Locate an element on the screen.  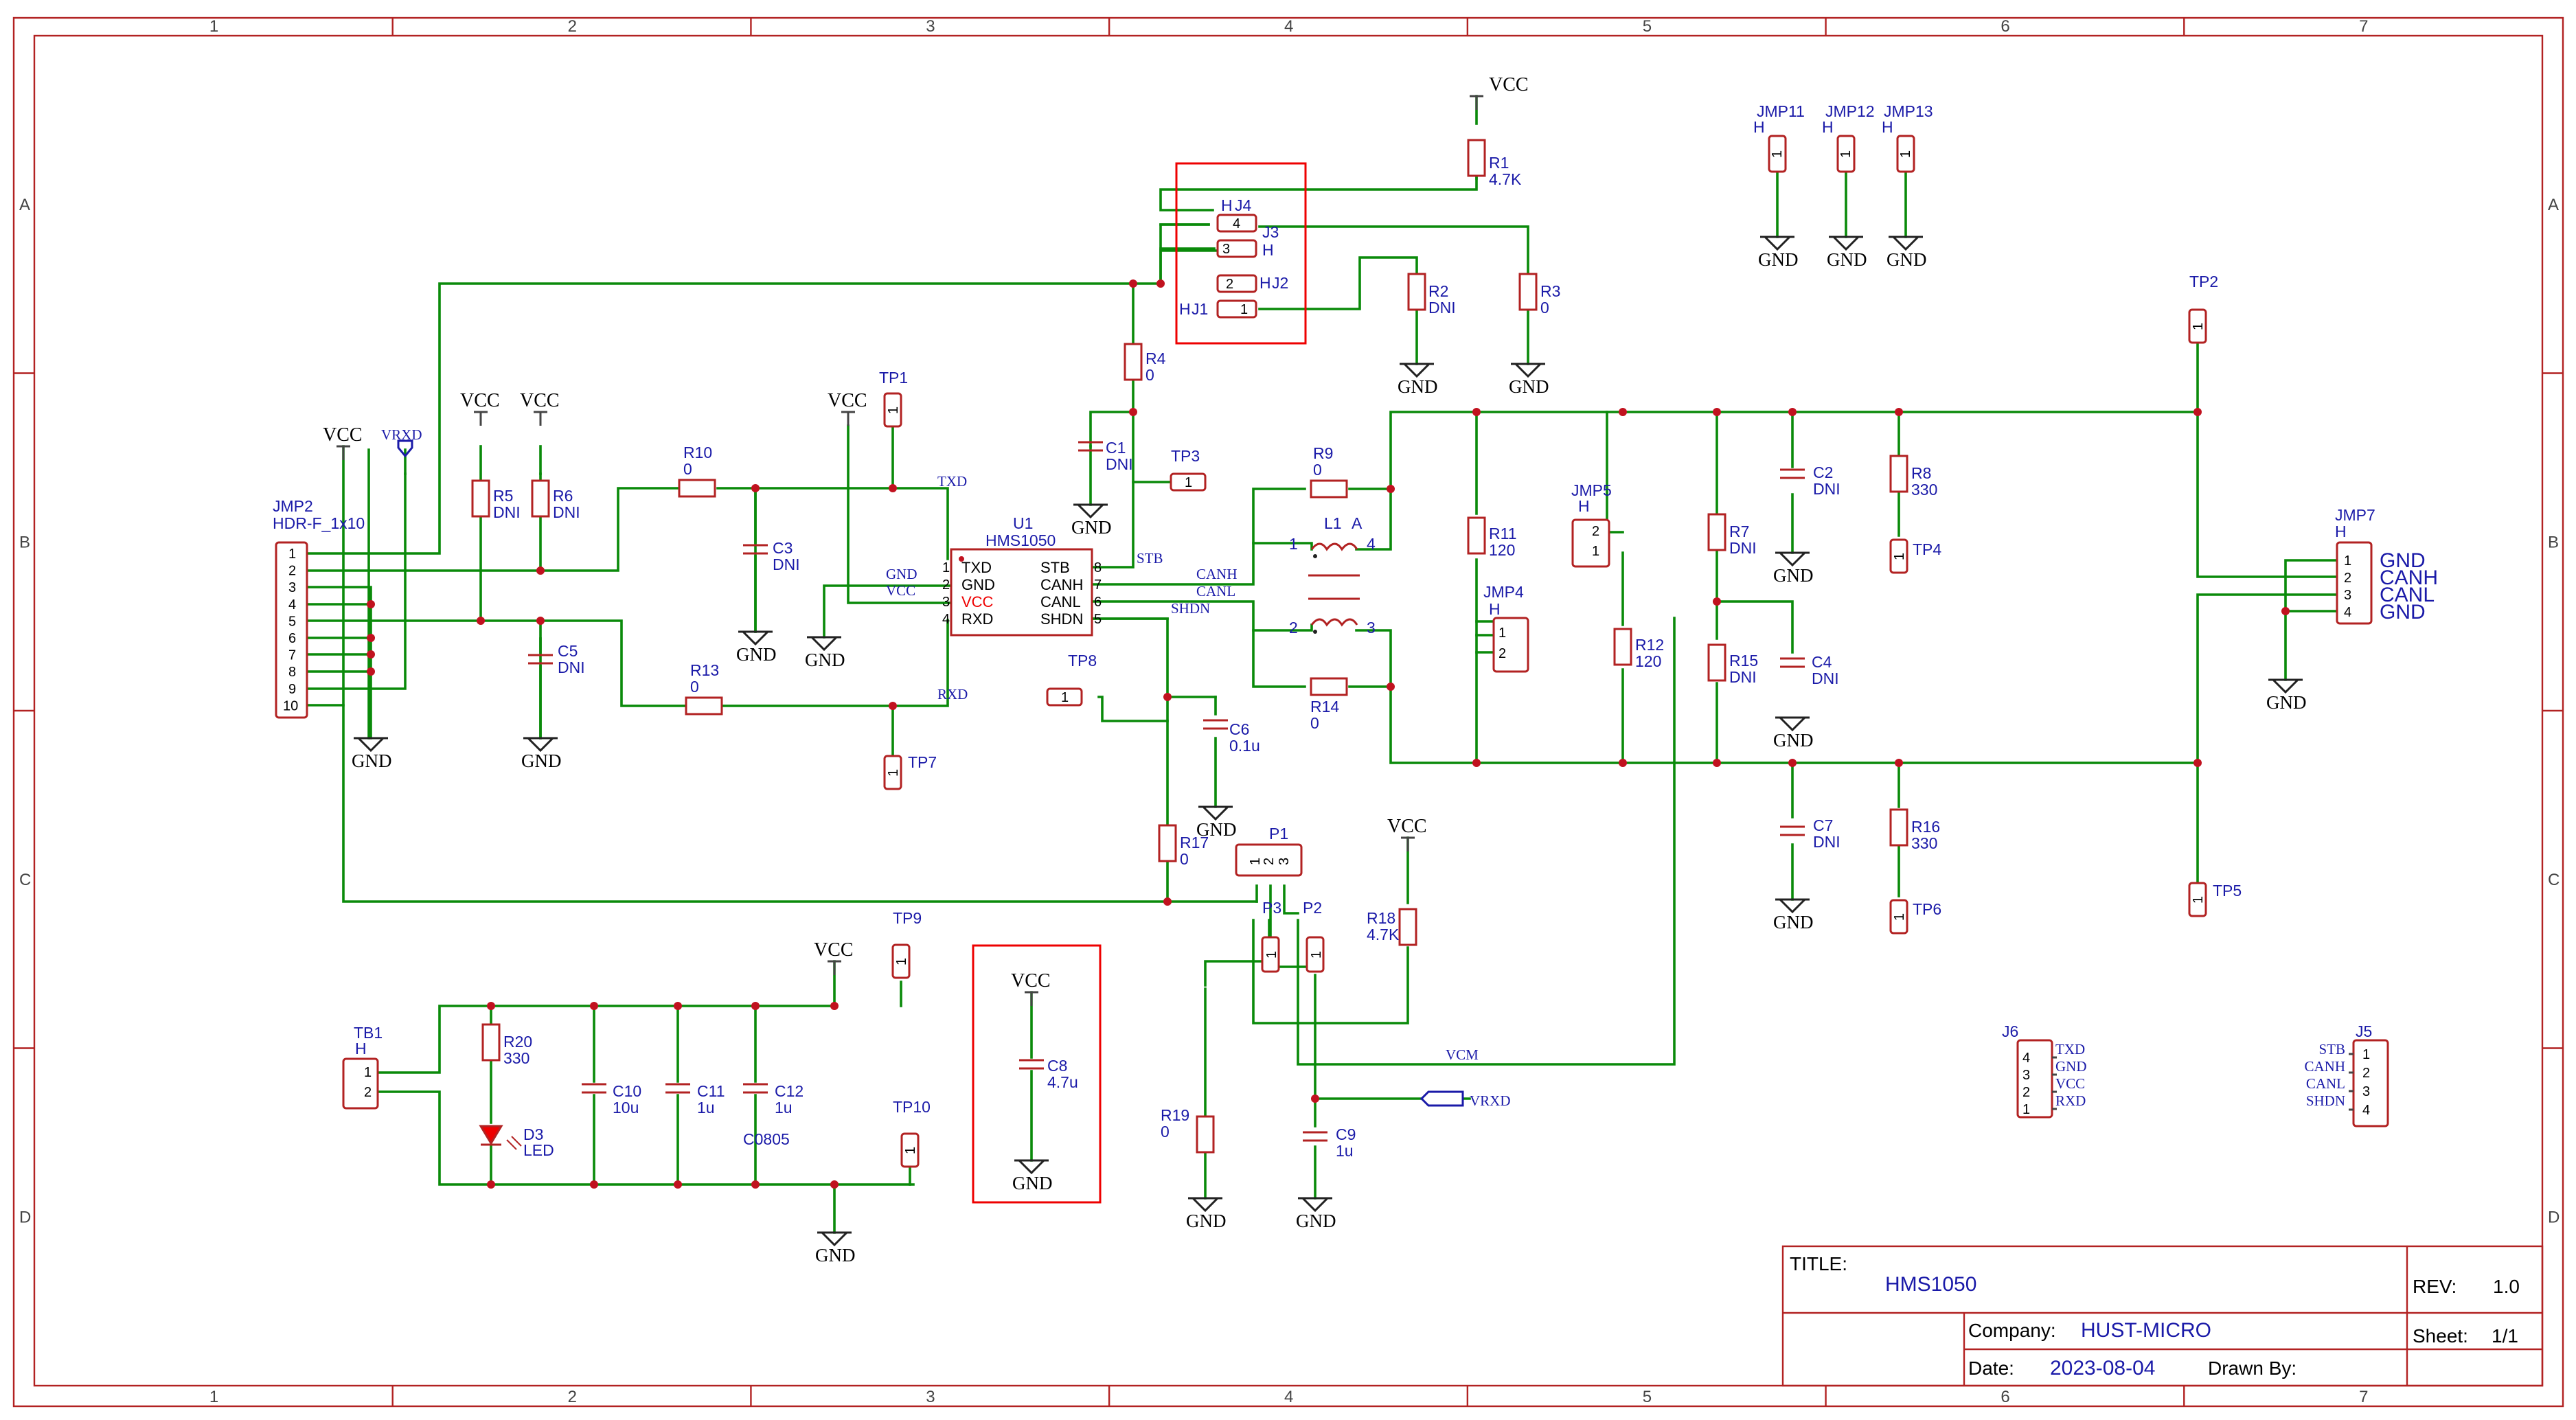
c11-ref: C11 is located at coordinates (711, 1091).